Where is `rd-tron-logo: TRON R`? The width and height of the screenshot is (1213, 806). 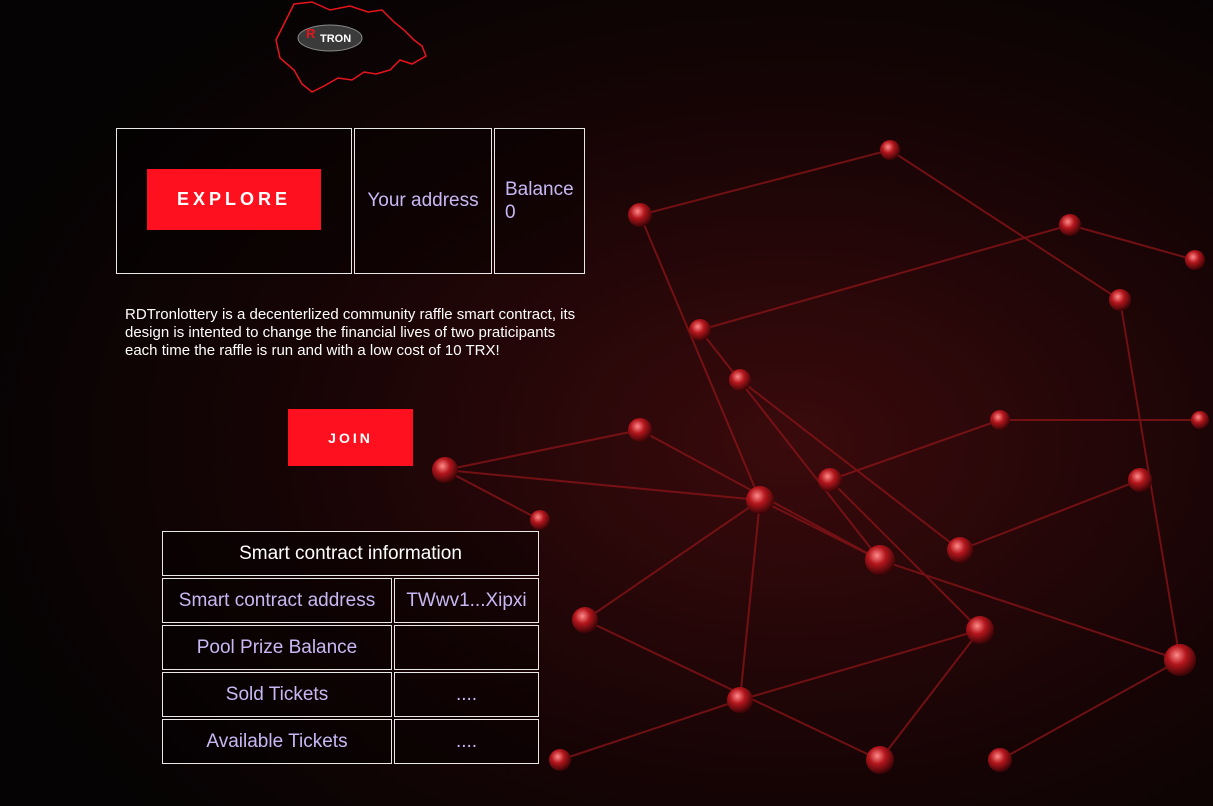
rd-tron-logo: TRON R is located at coordinates (351, 48).